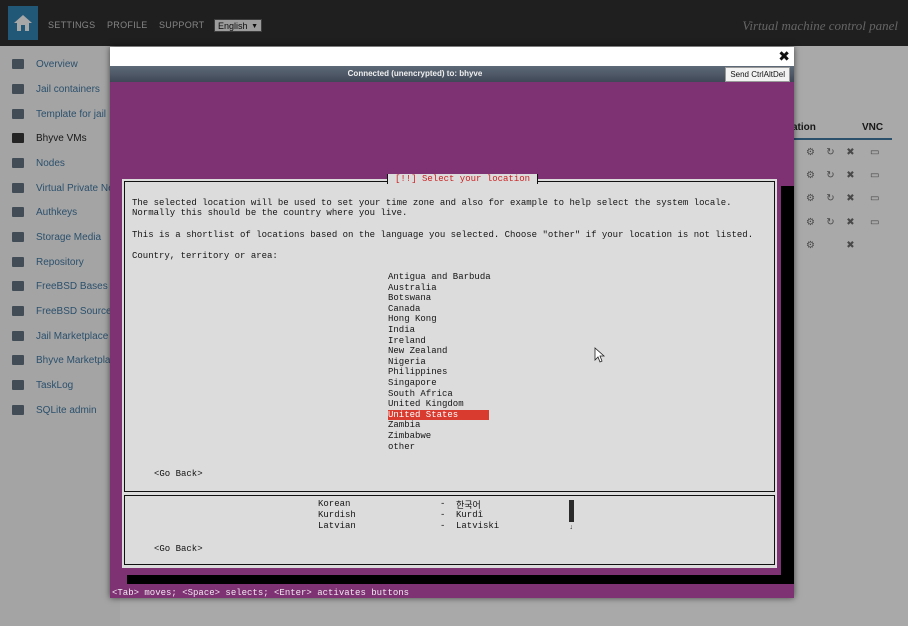 The width and height of the screenshot is (908, 626). What do you see at coordinates (337, 515) in the screenshot?
I see `language-name: Kurdish` at bounding box center [337, 515].